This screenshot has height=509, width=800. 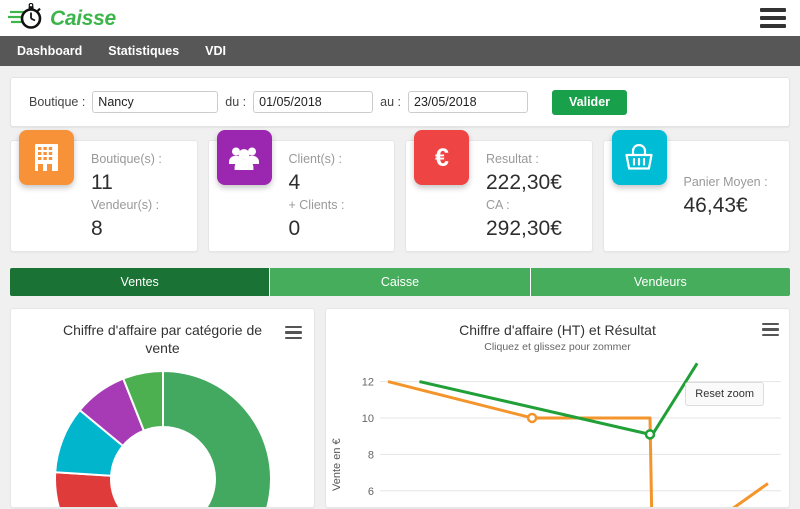 I want to click on kpi-label: Resultat :, so click(x=512, y=159).